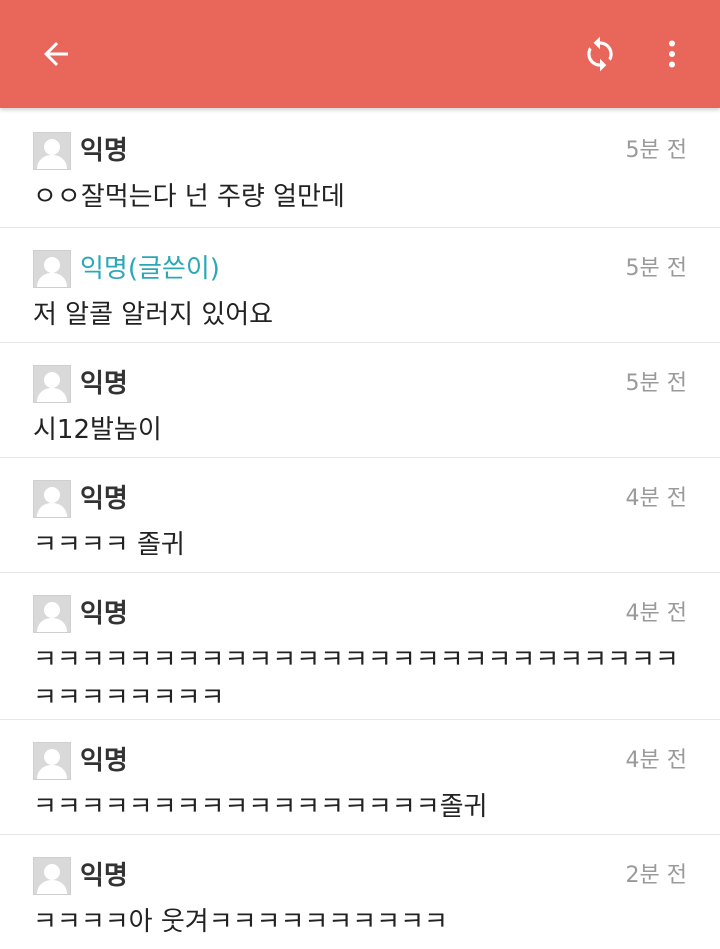  What do you see at coordinates (360, 777) in the screenshot?
I see `comment-item: 익명 4분 전 ㅋㅋㅋㅋㅋㅋㅋㅋㅋㅋㅋㅋㅋㅋㅋㅋㅋ졸귀` at bounding box center [360, 777].